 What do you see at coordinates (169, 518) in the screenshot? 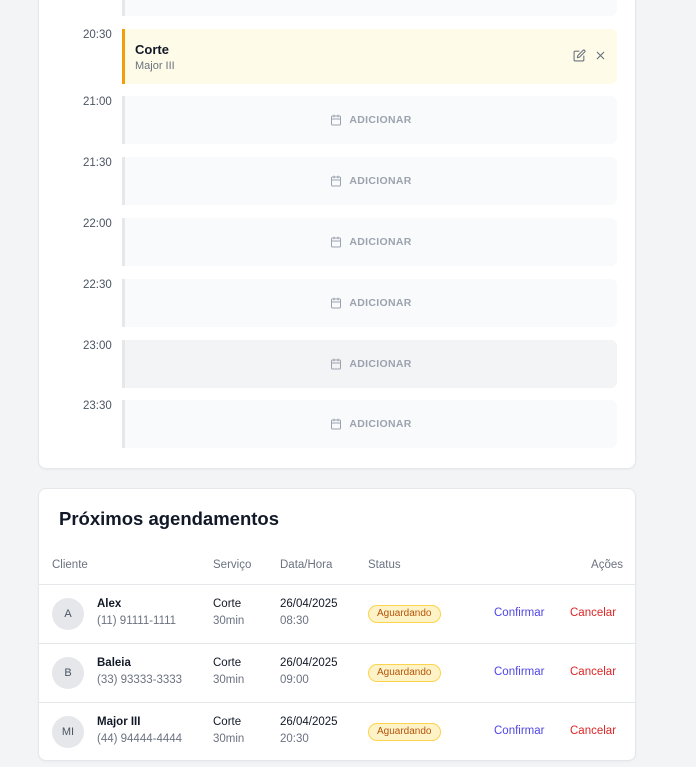
I see `upcoming-title: Próximos agendamentos` at bounding box center [169, 518].